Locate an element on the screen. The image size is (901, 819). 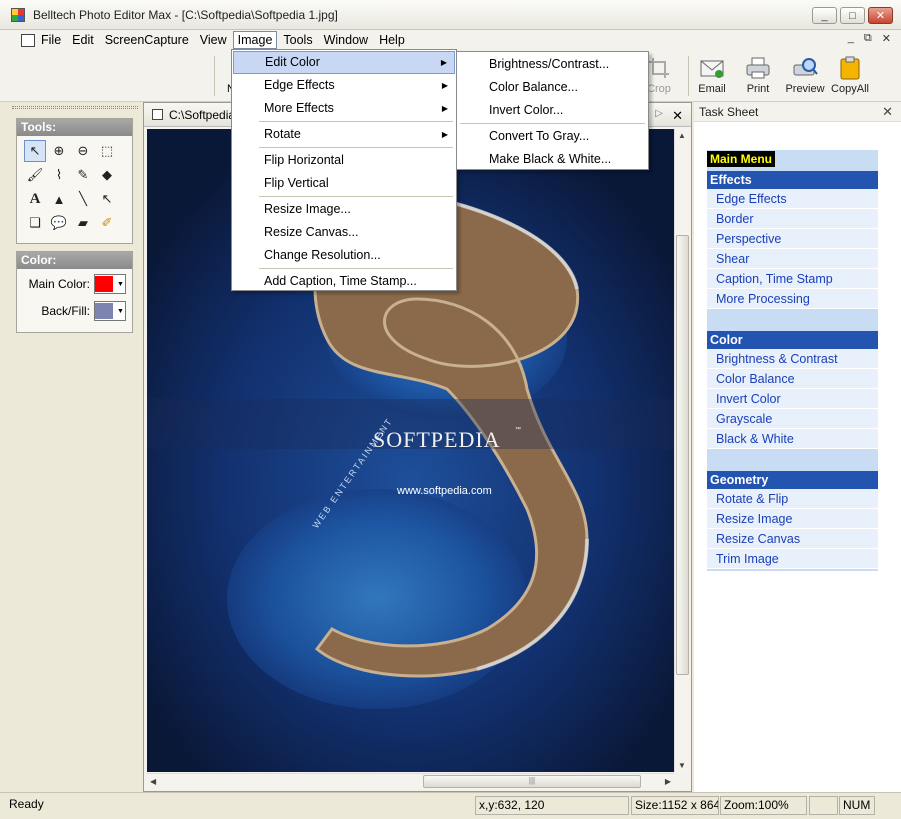
rect-select-tool-icon: ⬚ is located at coordinates (107, 151).